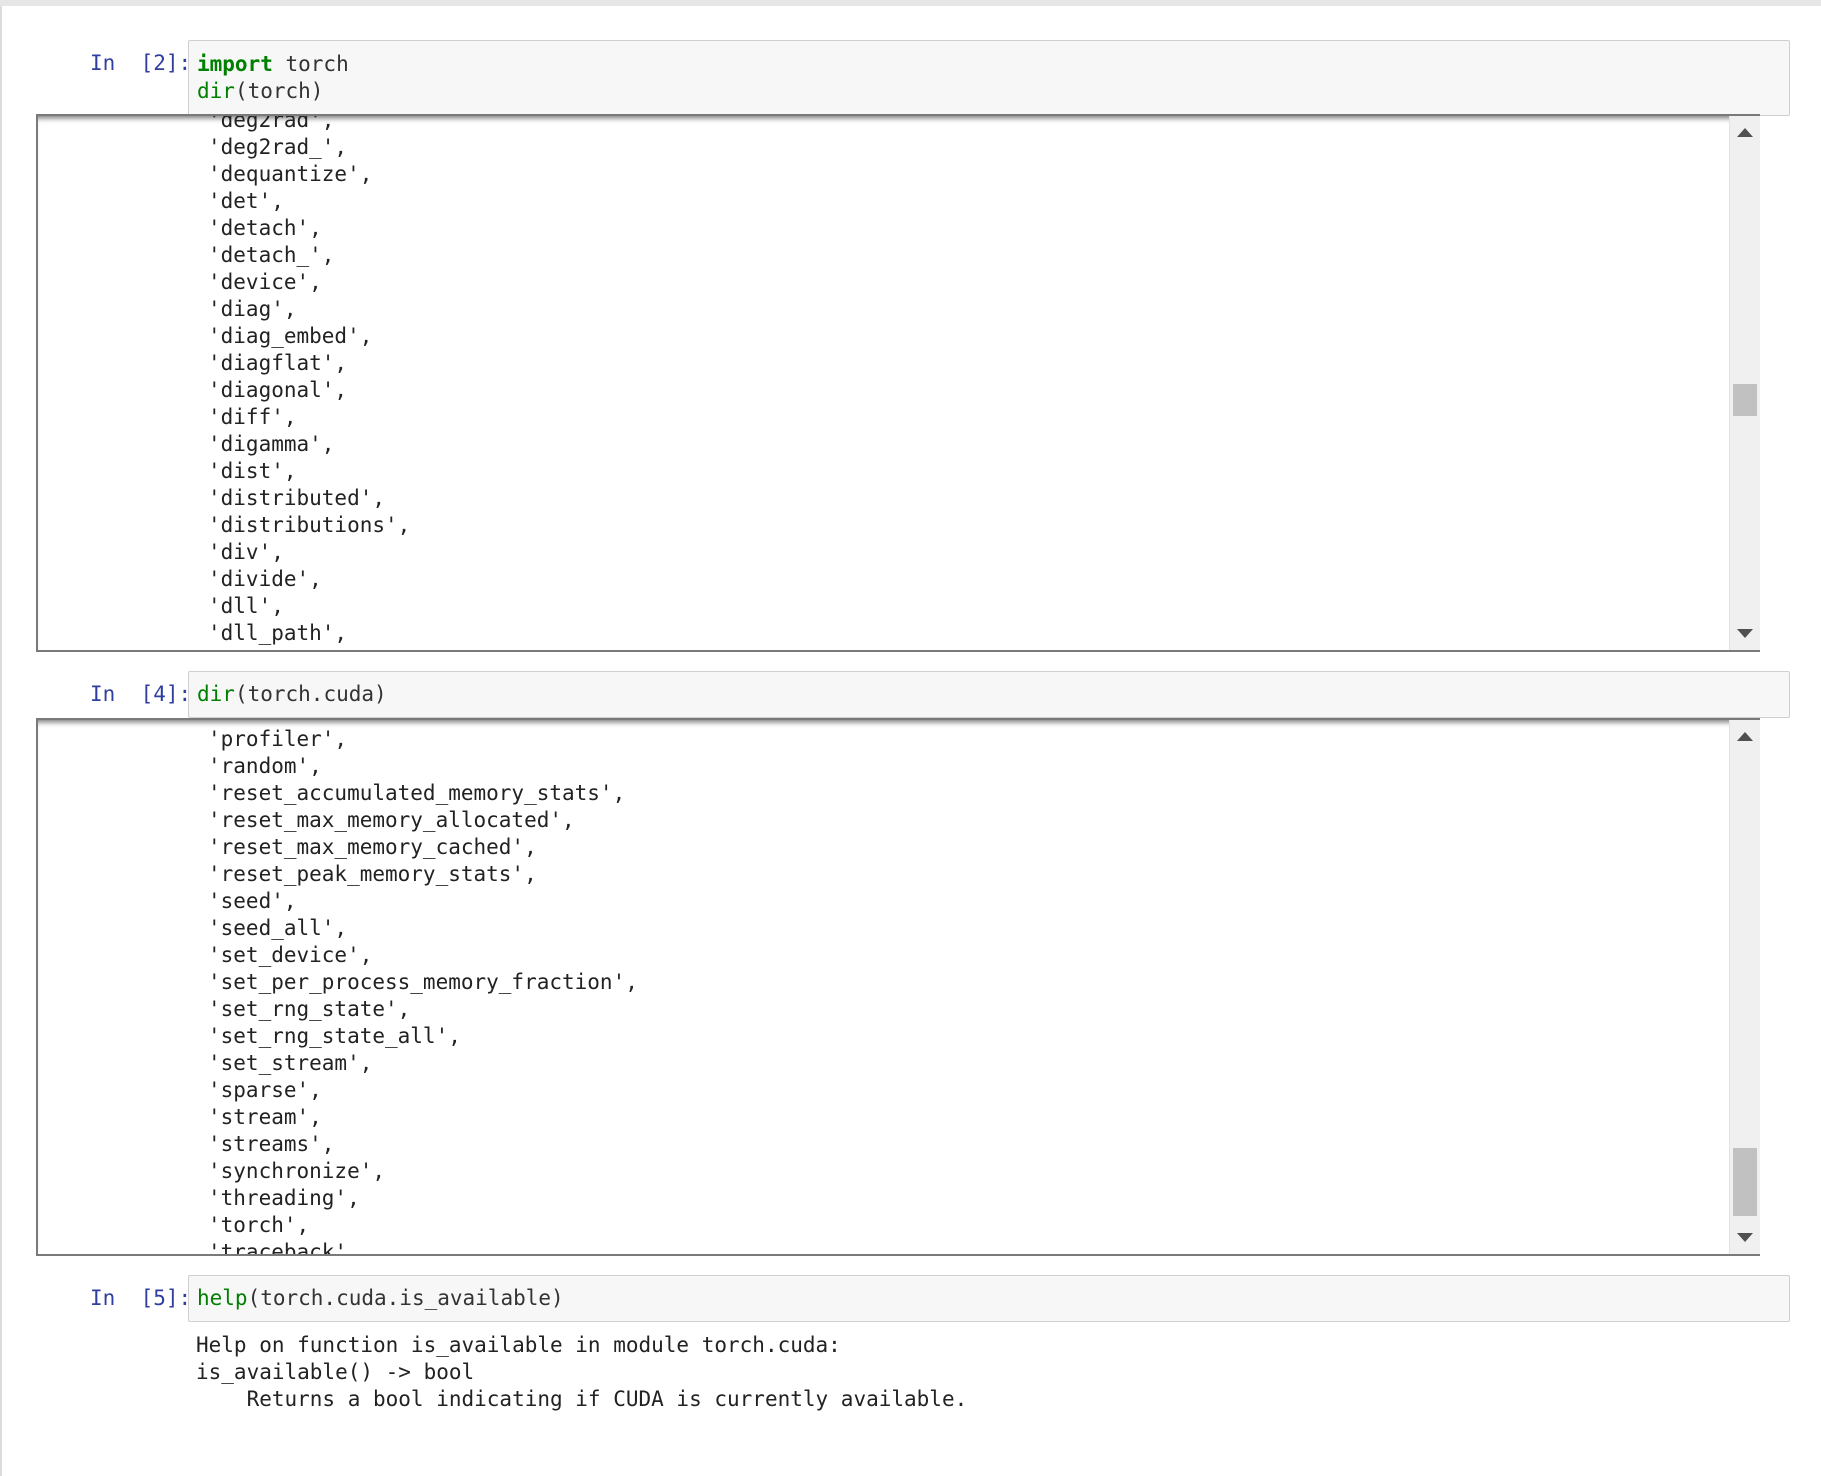 This screenshot has height=1476, width=1821. Describe the element at coordinates (309, 525) in the screenshot. I see `output-line: 'distributions',` at that location.